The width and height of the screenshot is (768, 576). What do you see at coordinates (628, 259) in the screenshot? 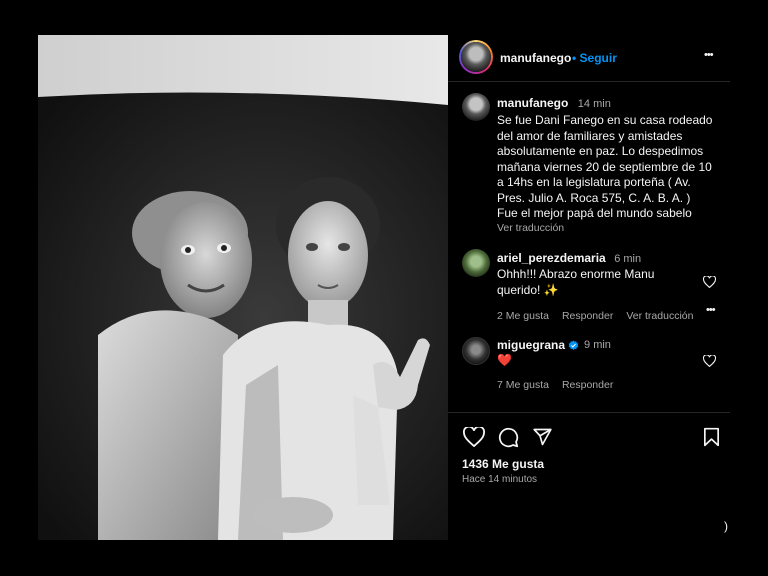
I see `comment-time: 6 min` at bounding box center [628, 259].